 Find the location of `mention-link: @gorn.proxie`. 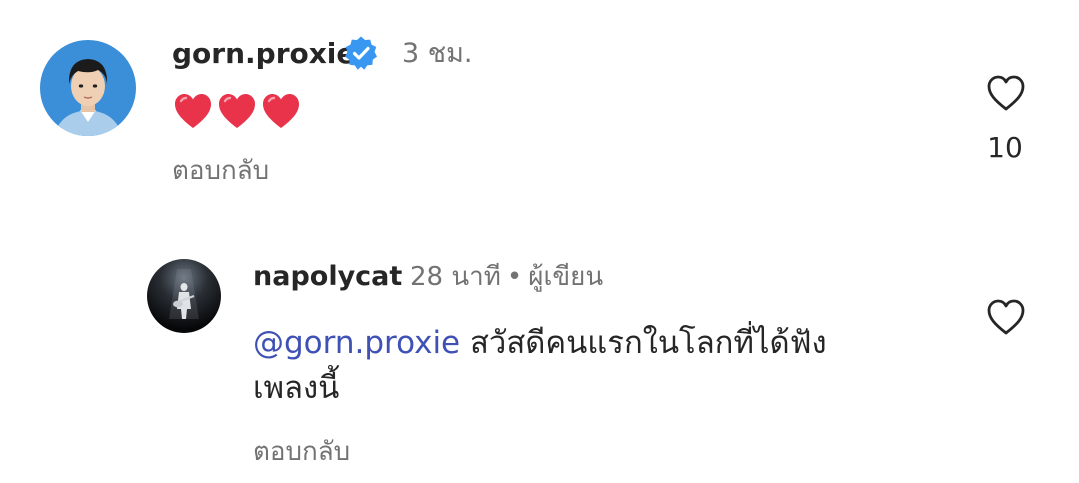

mention-link: @gorn.proxie is located at coordinates (356, 343).